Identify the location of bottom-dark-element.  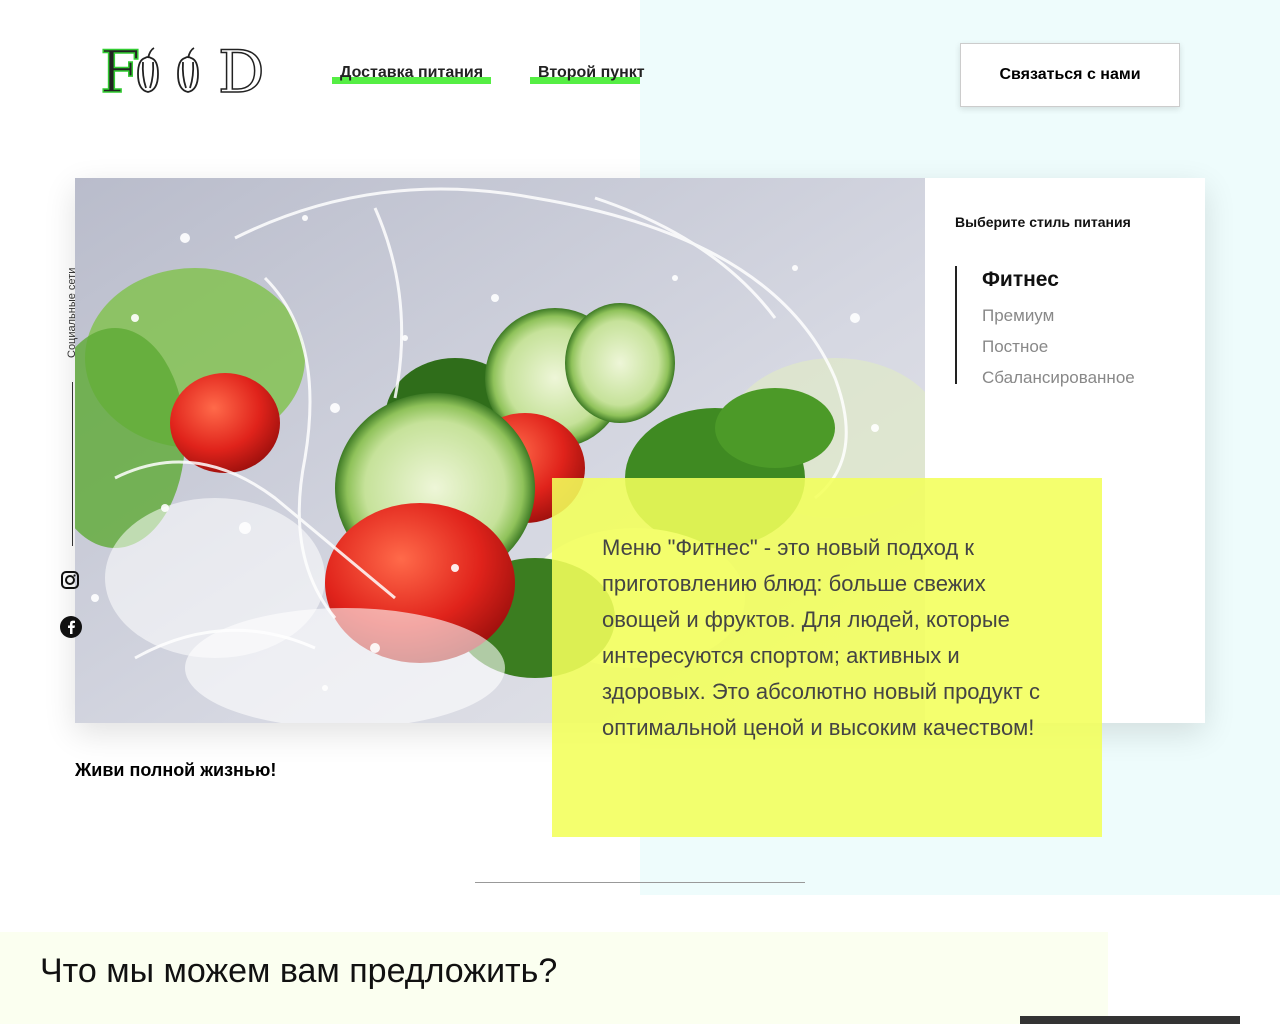
(1130, 1020).